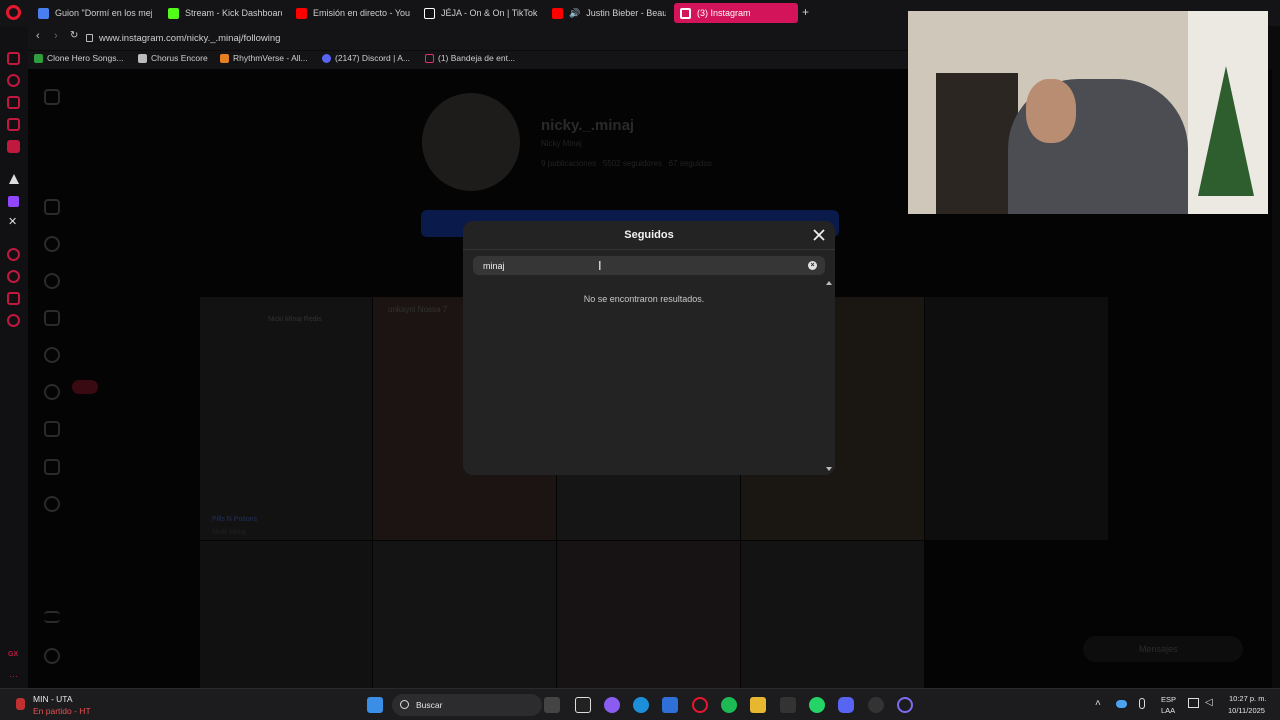  What do you see at coordinates (1248, 698) in the screenshot?
I see `clock-time: 10:27 p. m.` at bounding box center [1248, 698].